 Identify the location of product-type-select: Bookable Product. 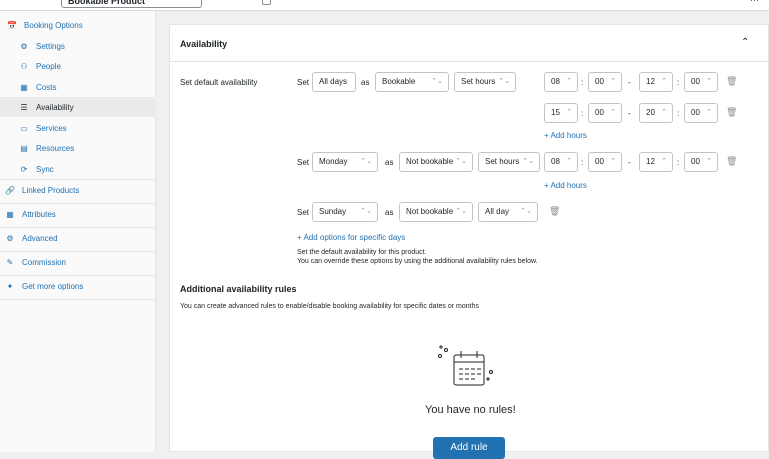
(131, 4).